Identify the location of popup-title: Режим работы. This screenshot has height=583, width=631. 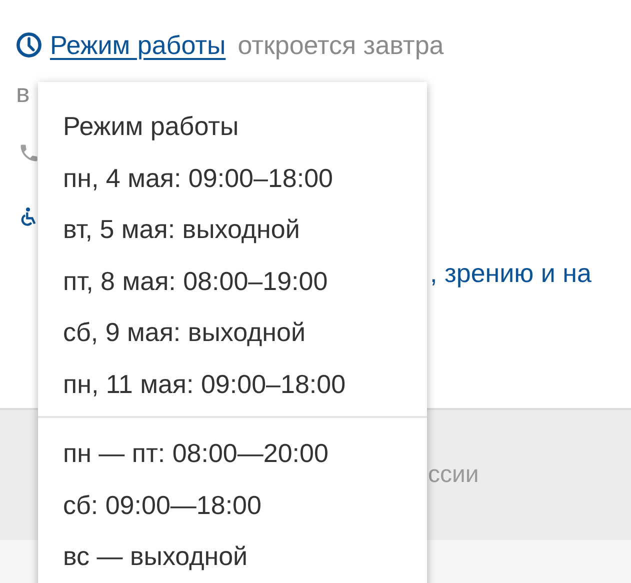
(151, 126).